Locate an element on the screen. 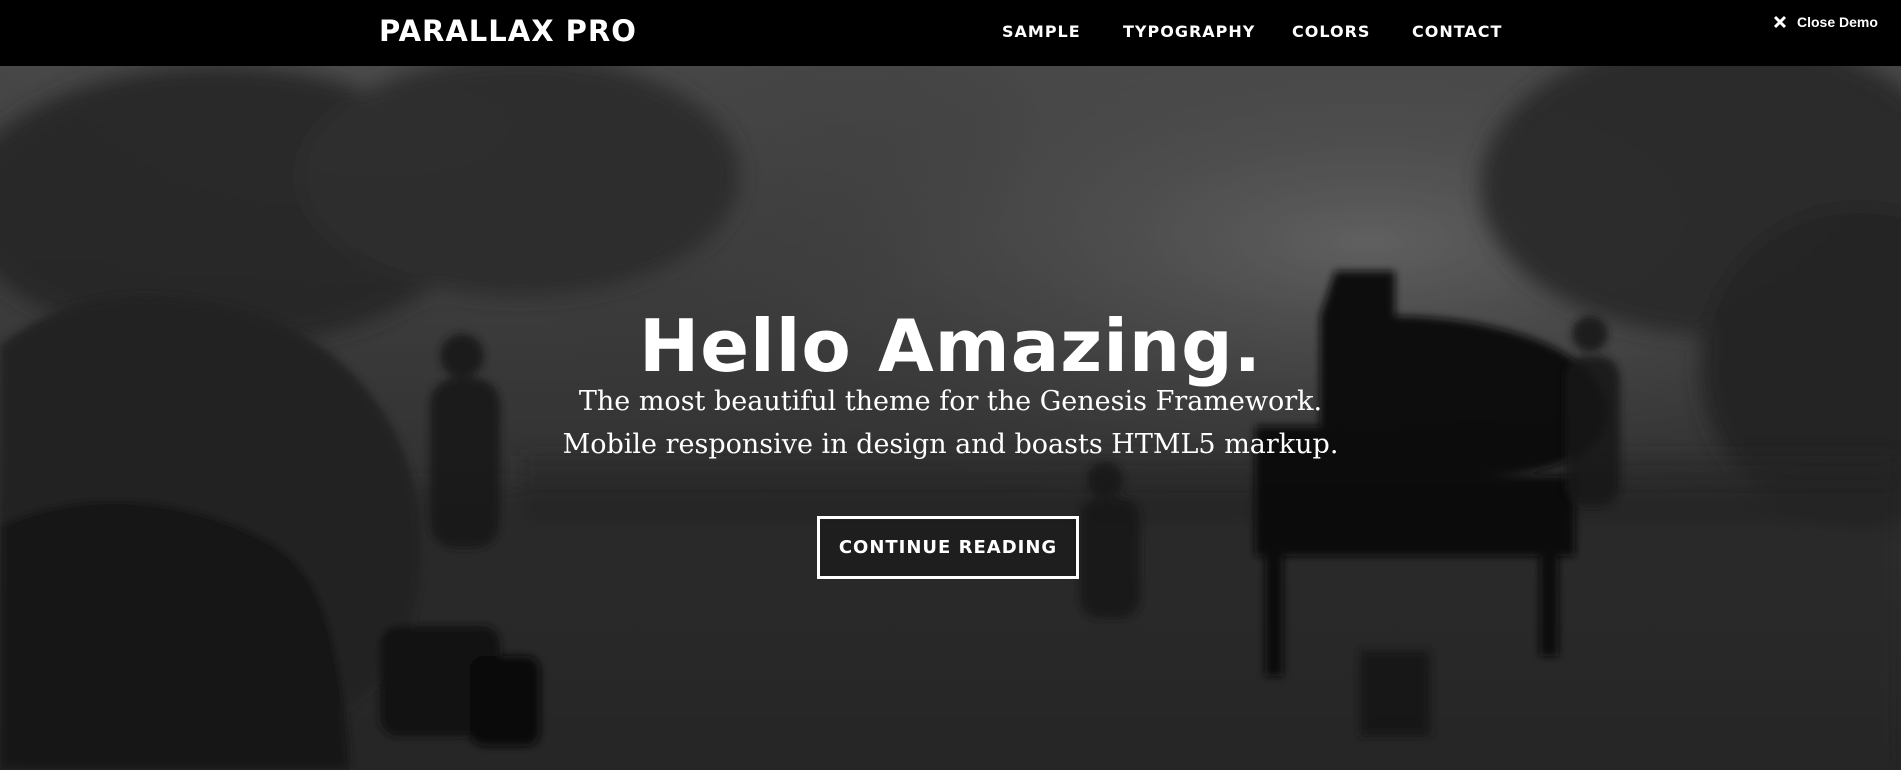 The height and width of the screenshot is (772, 1901). continue-reading-button: CONTINUE READING is located at coordinates (948, 547).